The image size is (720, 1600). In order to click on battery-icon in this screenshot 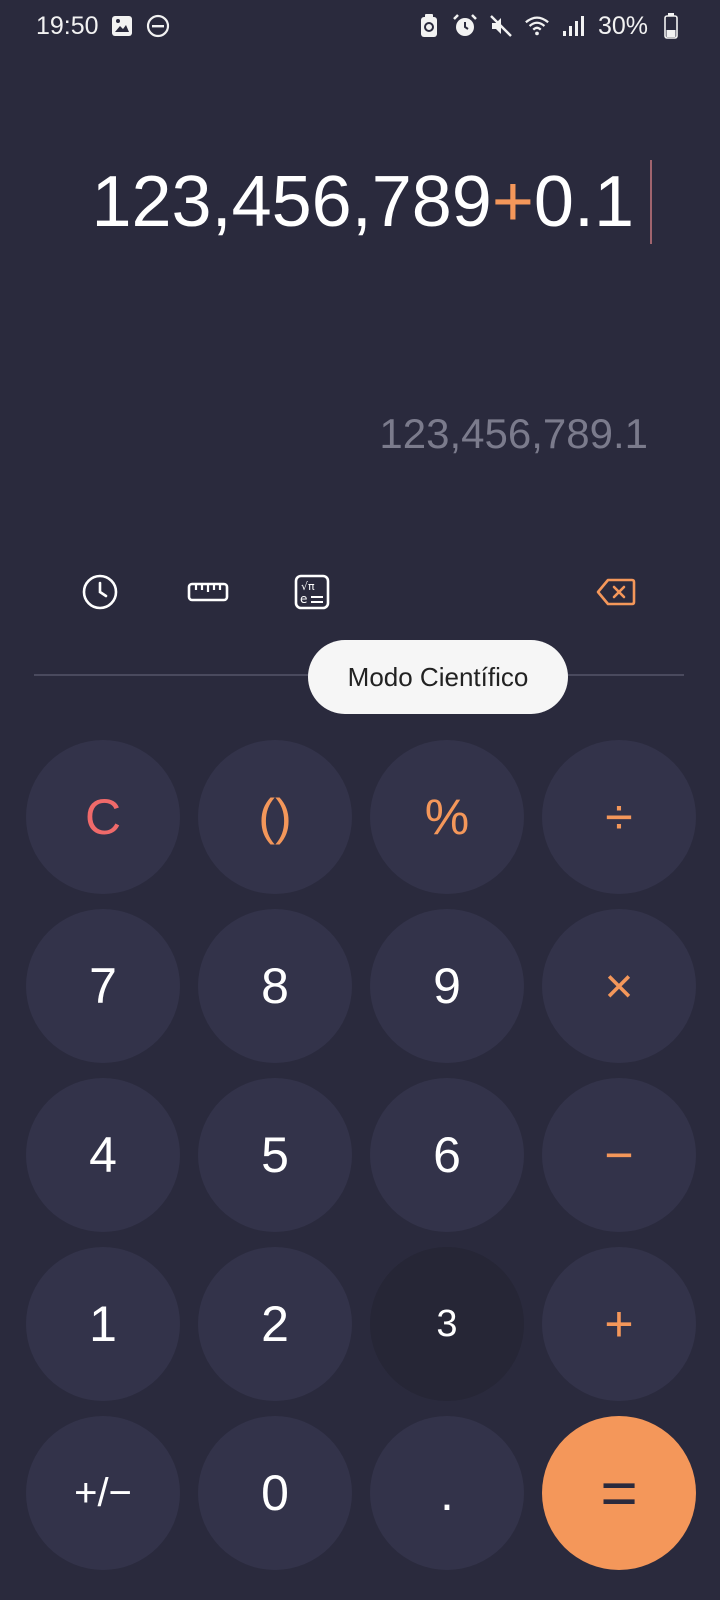, I will do `click(671, 26)`.